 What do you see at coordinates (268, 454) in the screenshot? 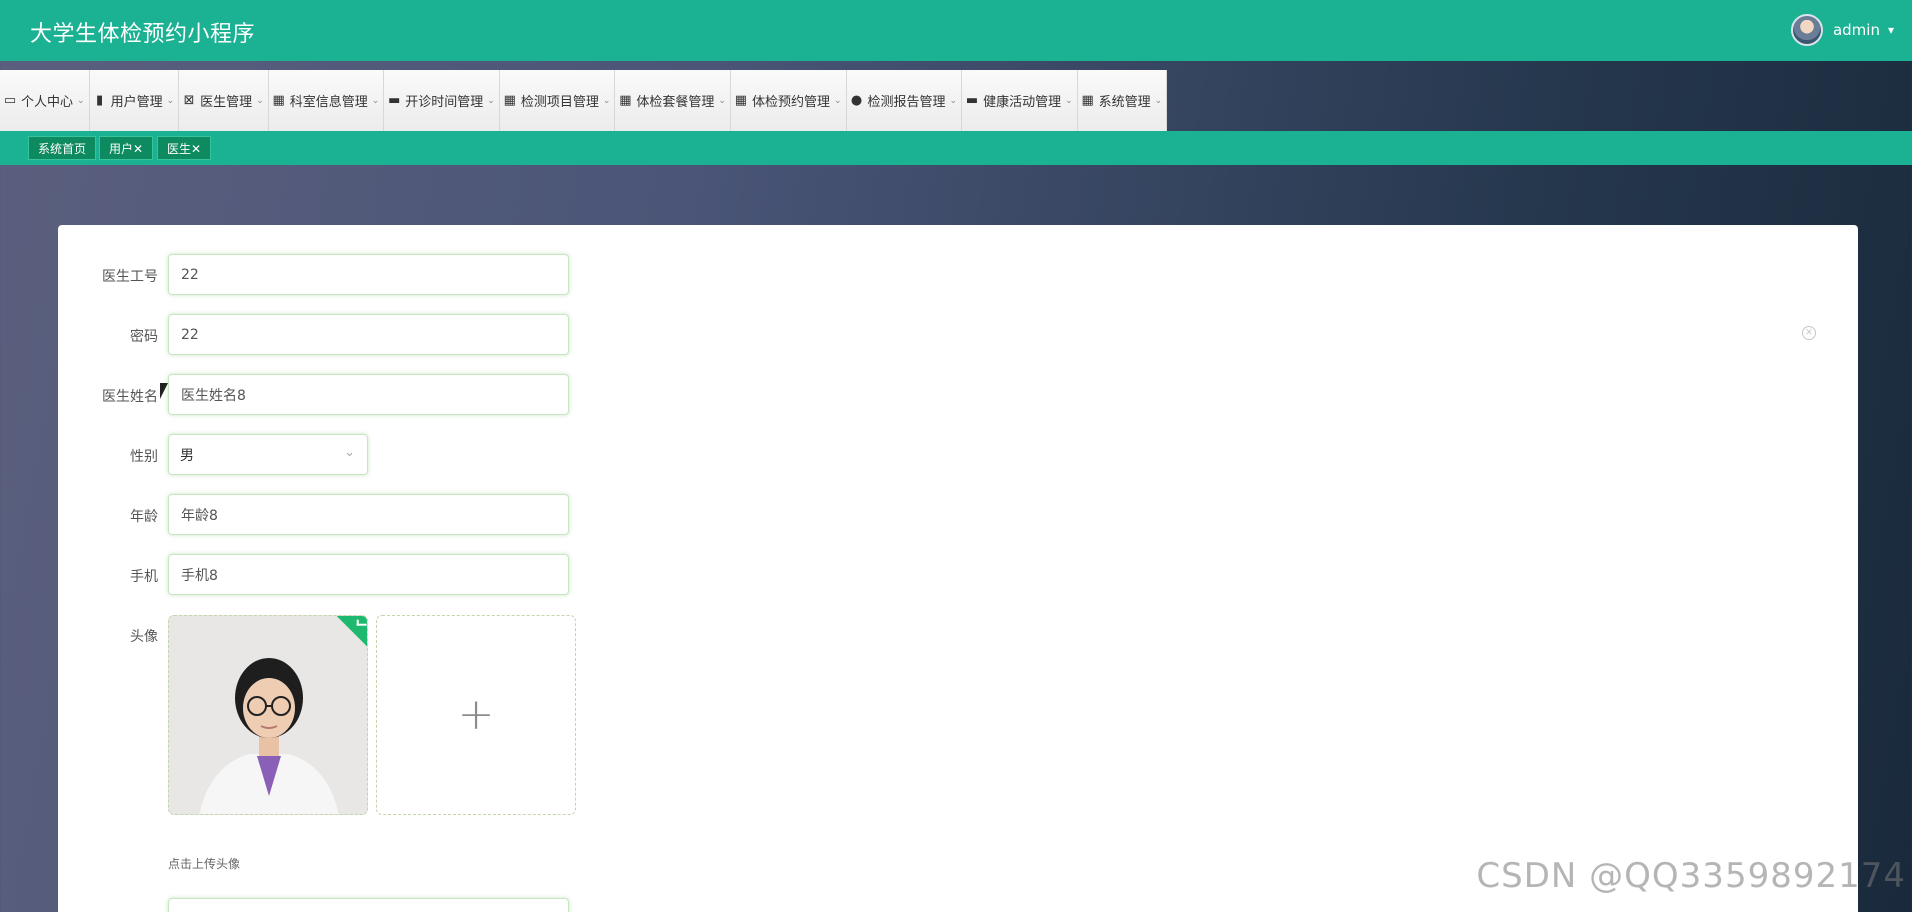
I see `gender-select: 男 ⌄` at bounding box center [268, 454].